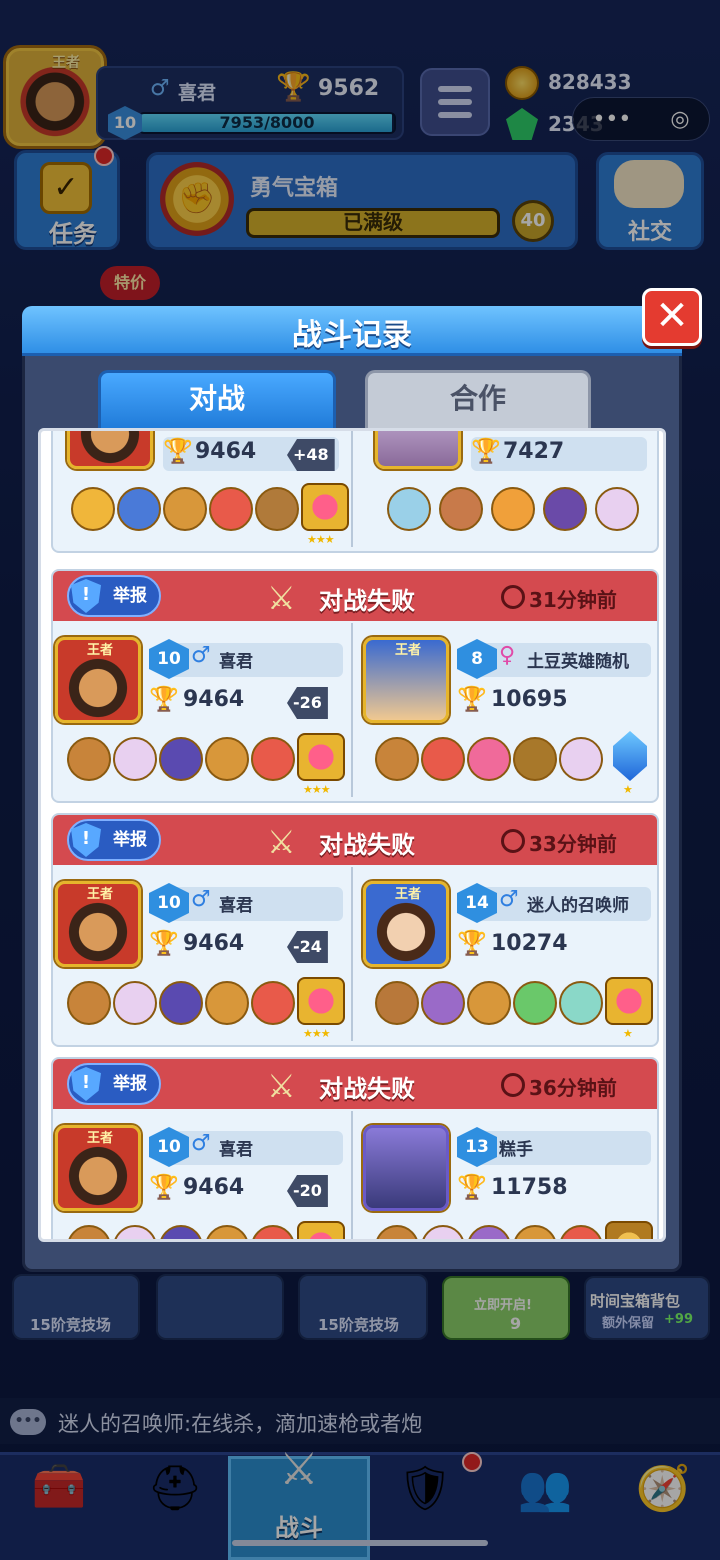 The image size is (720, 1560). Describe the element at coordinates (311, 455) in the screenshot. I see `trophy-delta: +48` at that location.